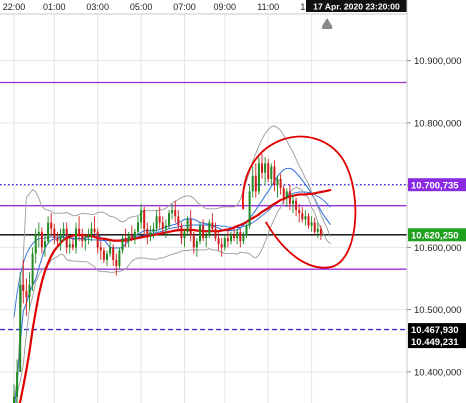 Image resolution: width=466 pixels, height=403 pixels. I want to click on x-tick-label-3: 05:00, so click(141, 7).